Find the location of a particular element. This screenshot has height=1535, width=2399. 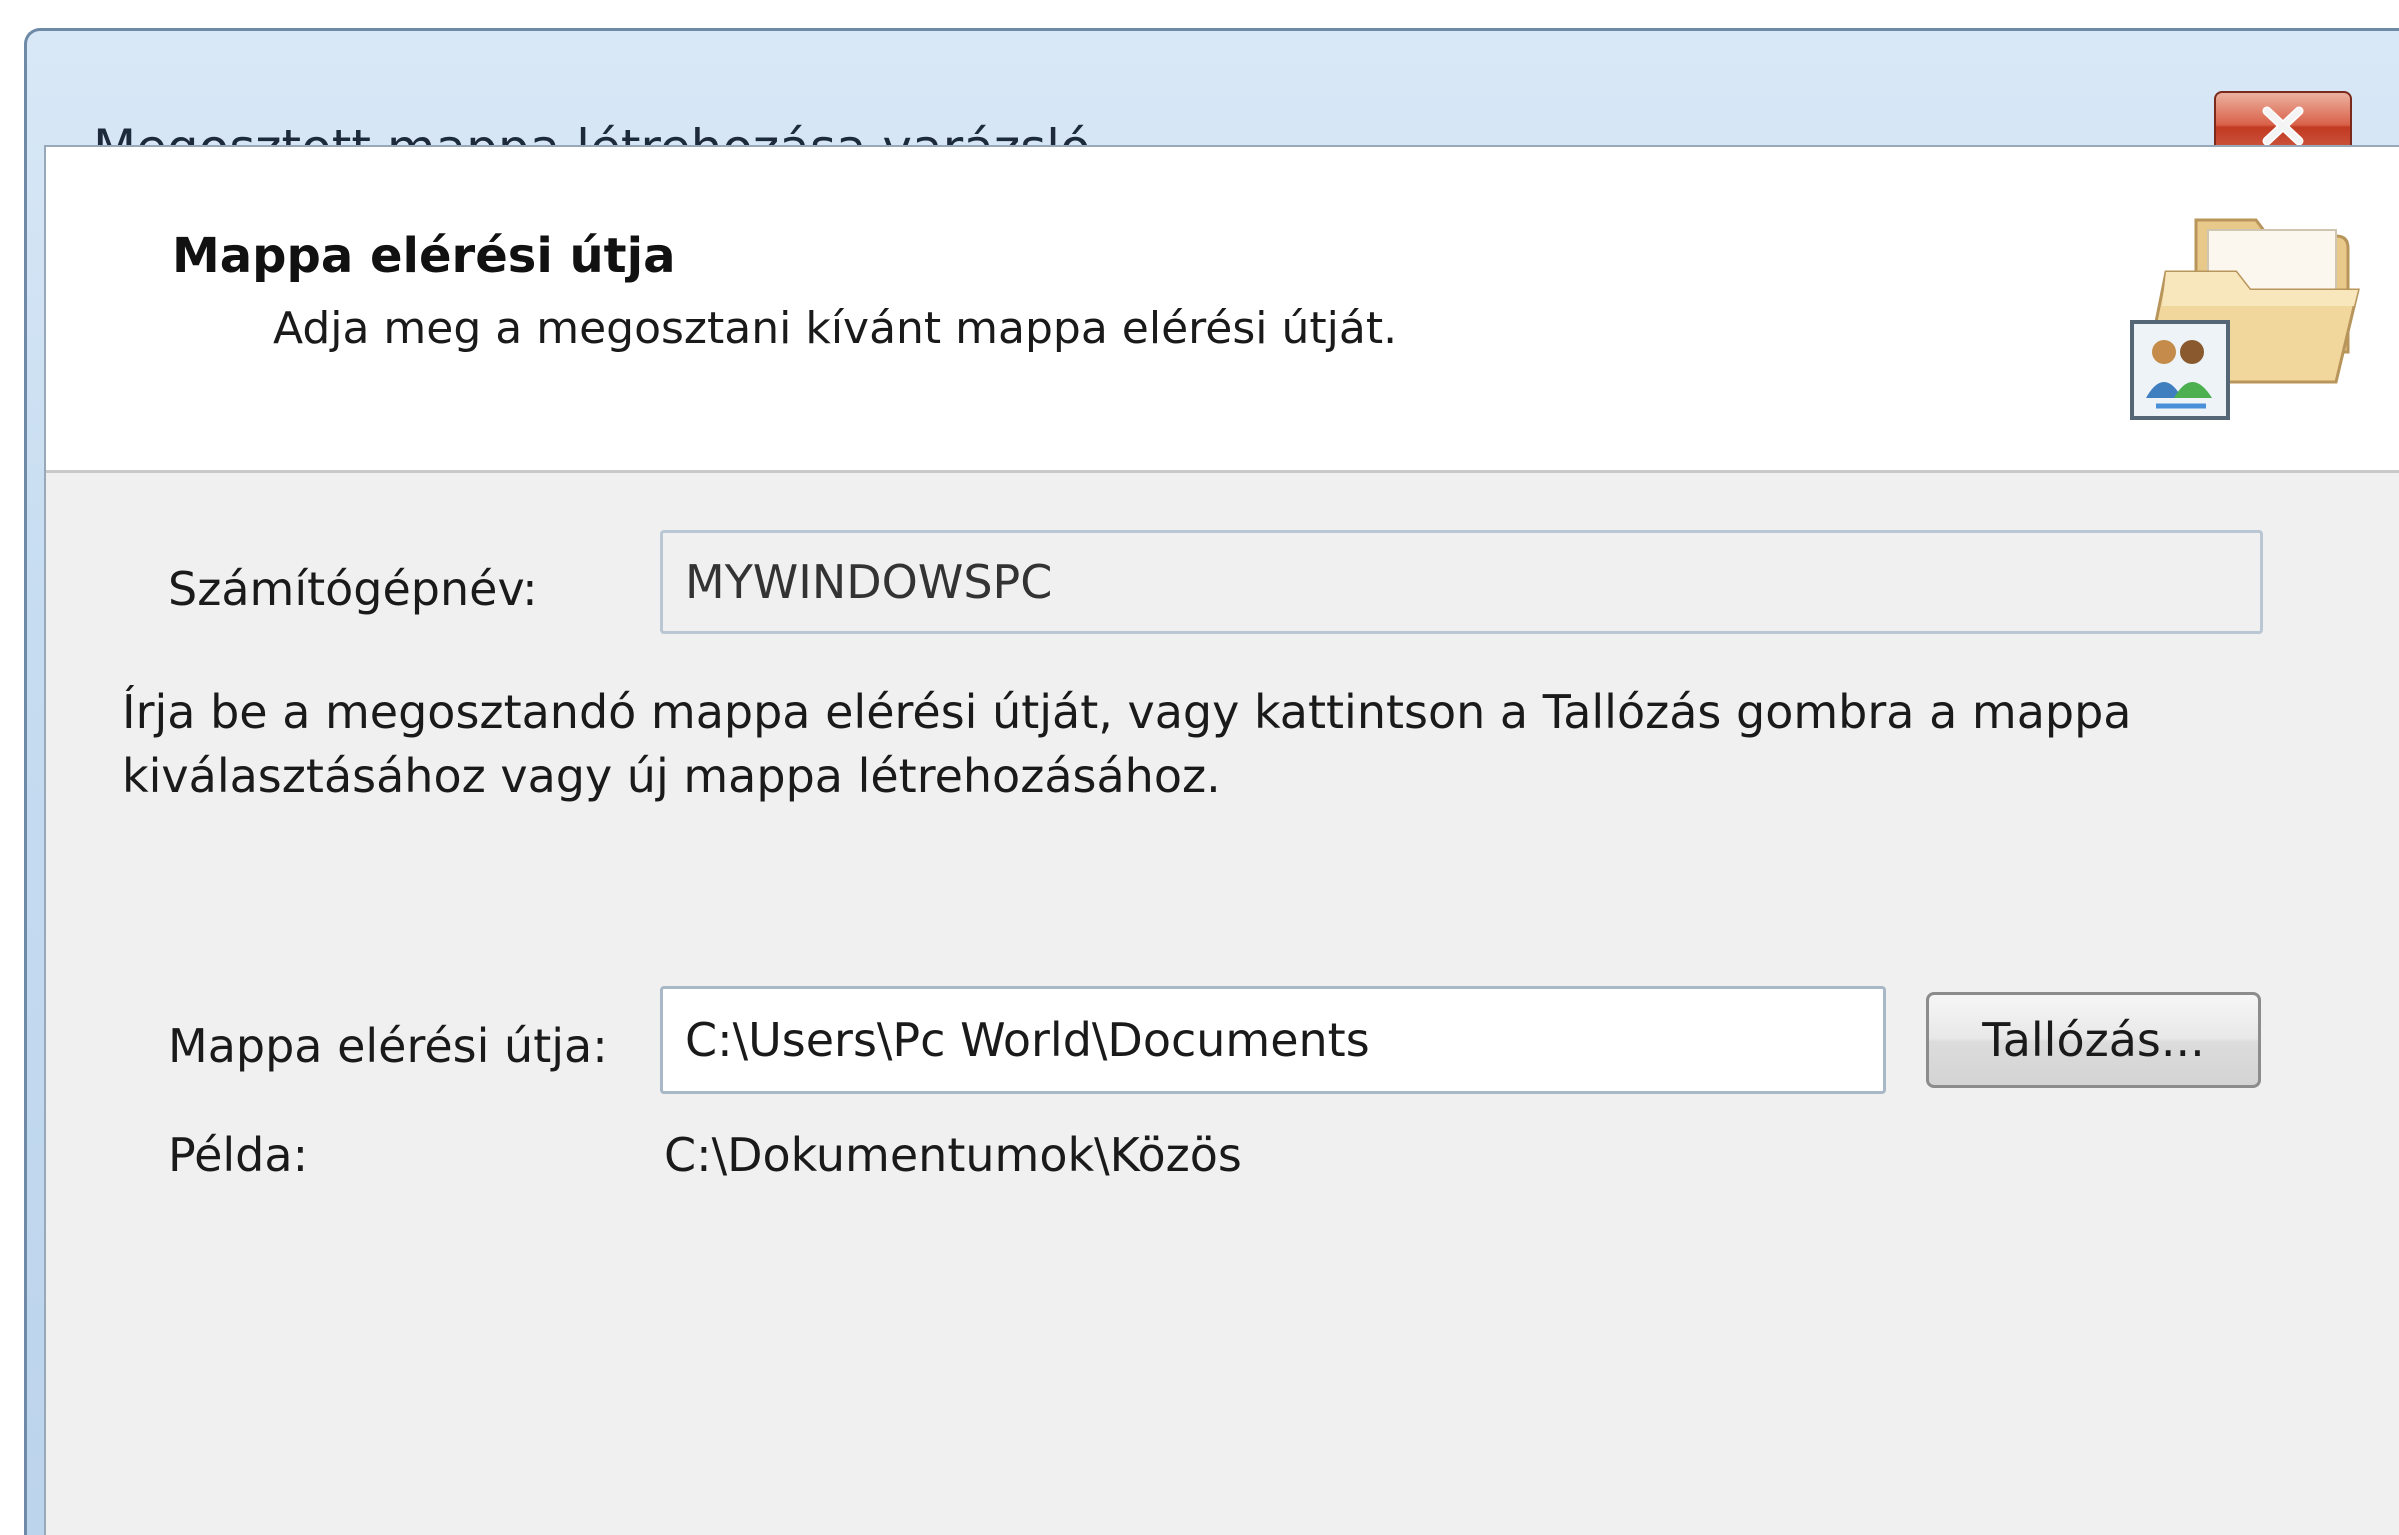

page-title: Mappa elérési útja is located at coordinates (424, 256).